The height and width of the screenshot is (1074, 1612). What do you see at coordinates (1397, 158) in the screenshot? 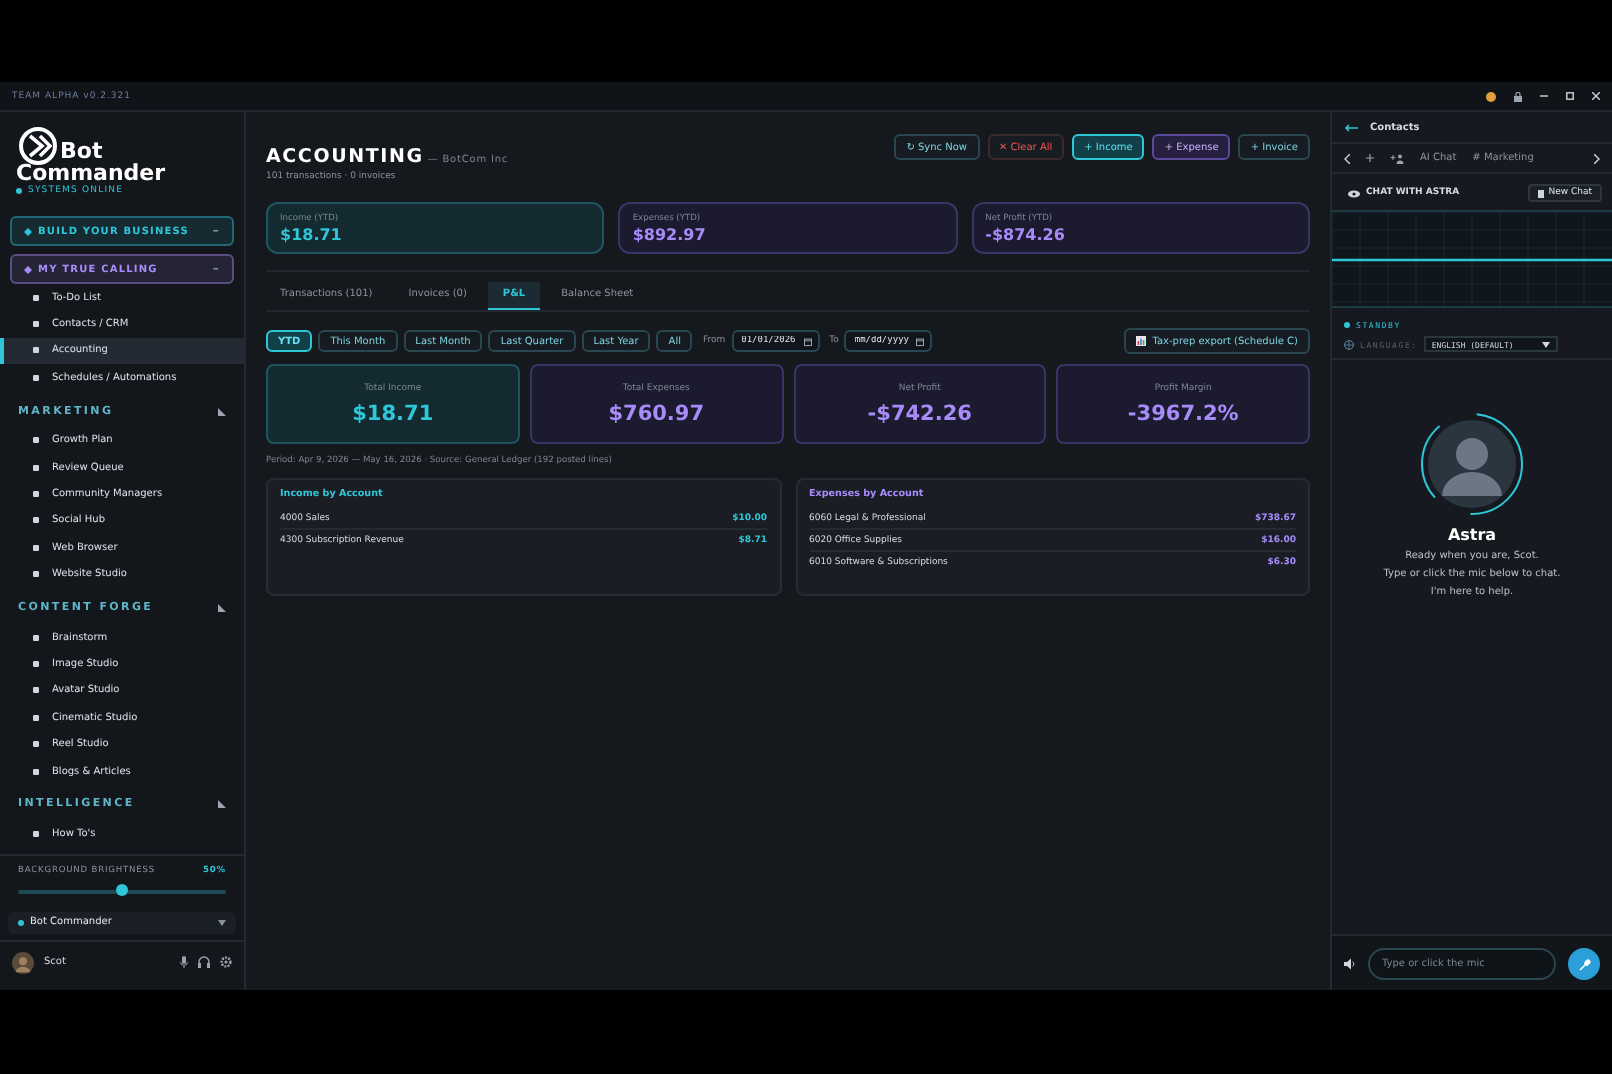
I see `add-person-icon` at bounding box center [1397, 158].